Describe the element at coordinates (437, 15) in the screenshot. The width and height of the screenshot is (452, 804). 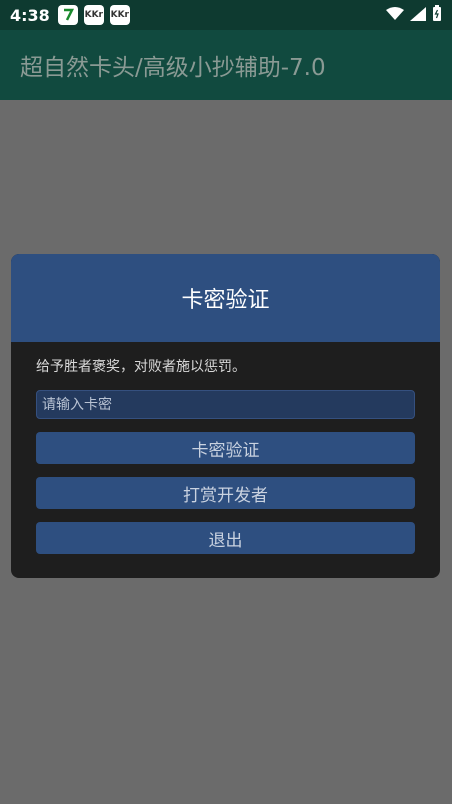
I see `battery-icon` at that location.